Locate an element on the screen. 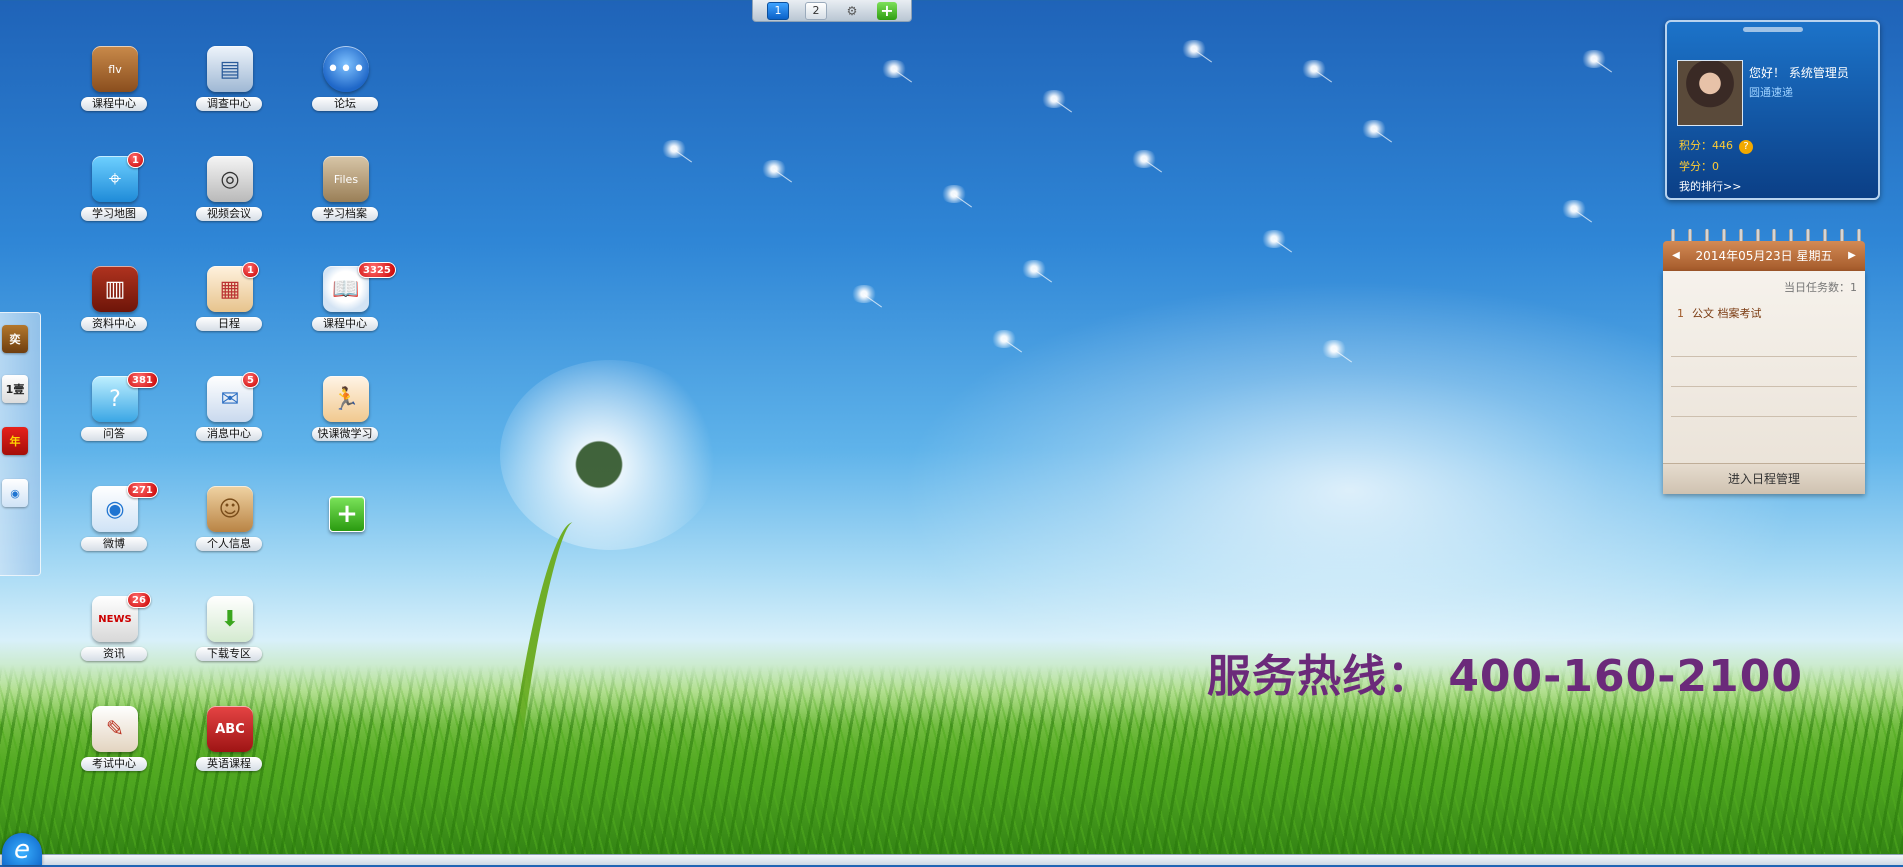  task-count: 当日任务数：1 is located at coordinates (1820, 287).